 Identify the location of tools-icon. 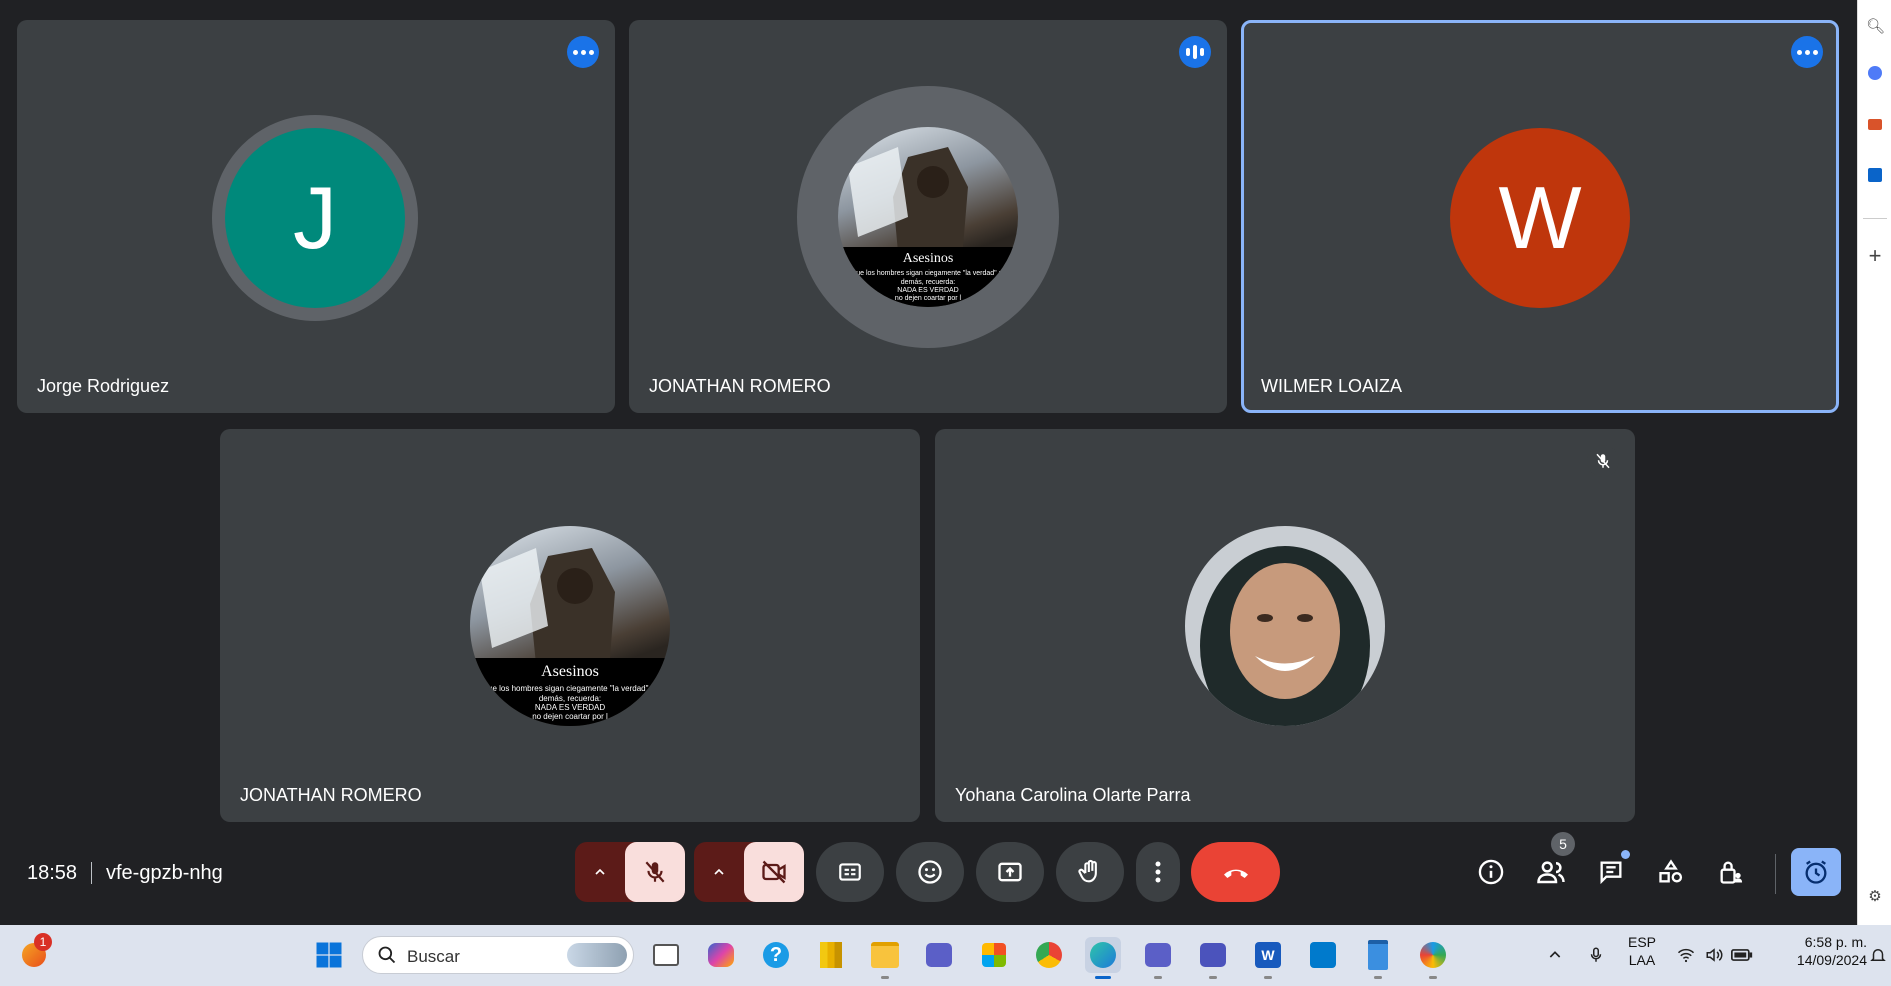
(1875, 126).